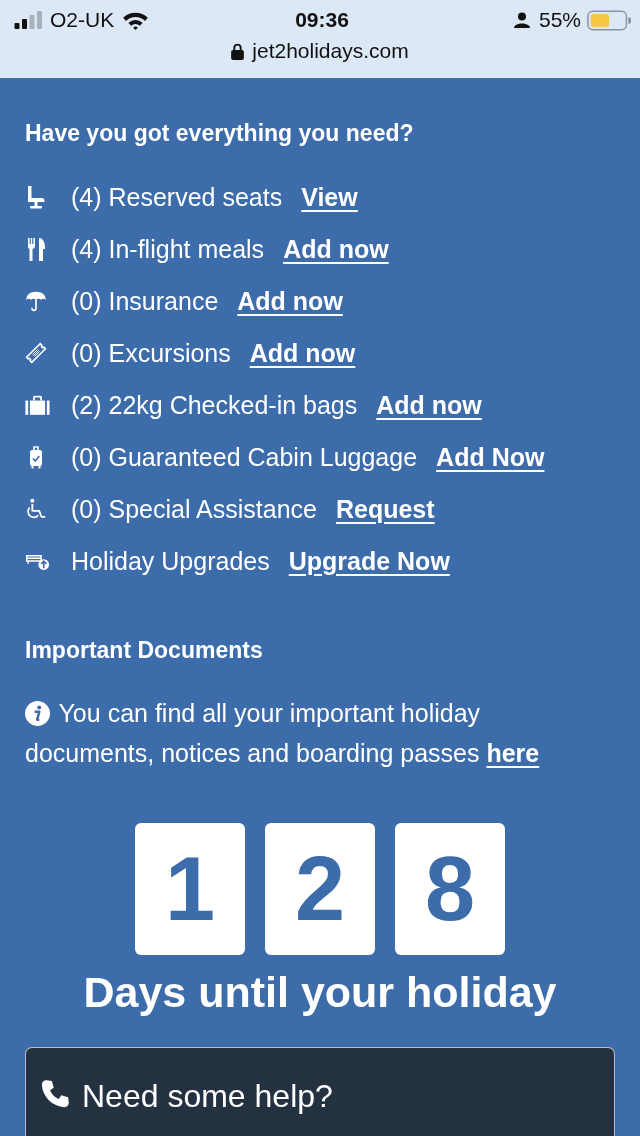  What do you see at coordinates (144, 650) in the screenshot?
I see `section-heading: Important Documents` at bounding box center [144, 650].